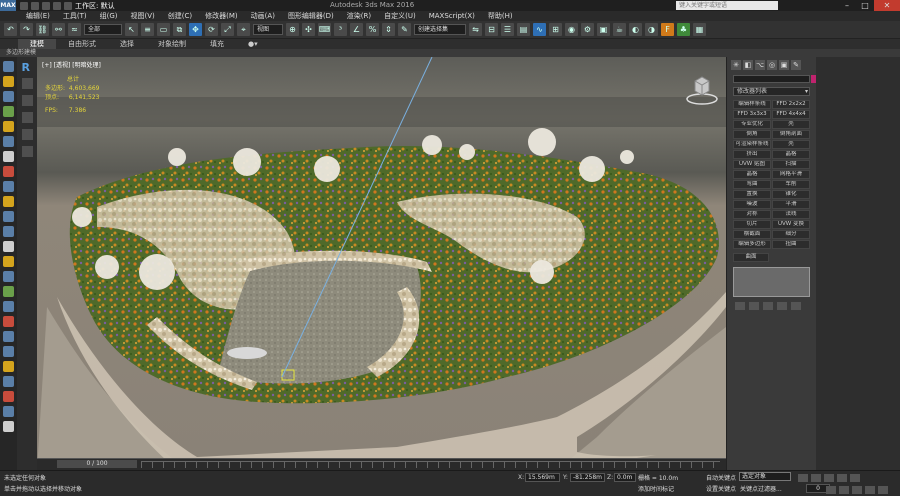 The image size is (900, 496). I want to click on snap-toggle-icon: ³, so click(340, 29).